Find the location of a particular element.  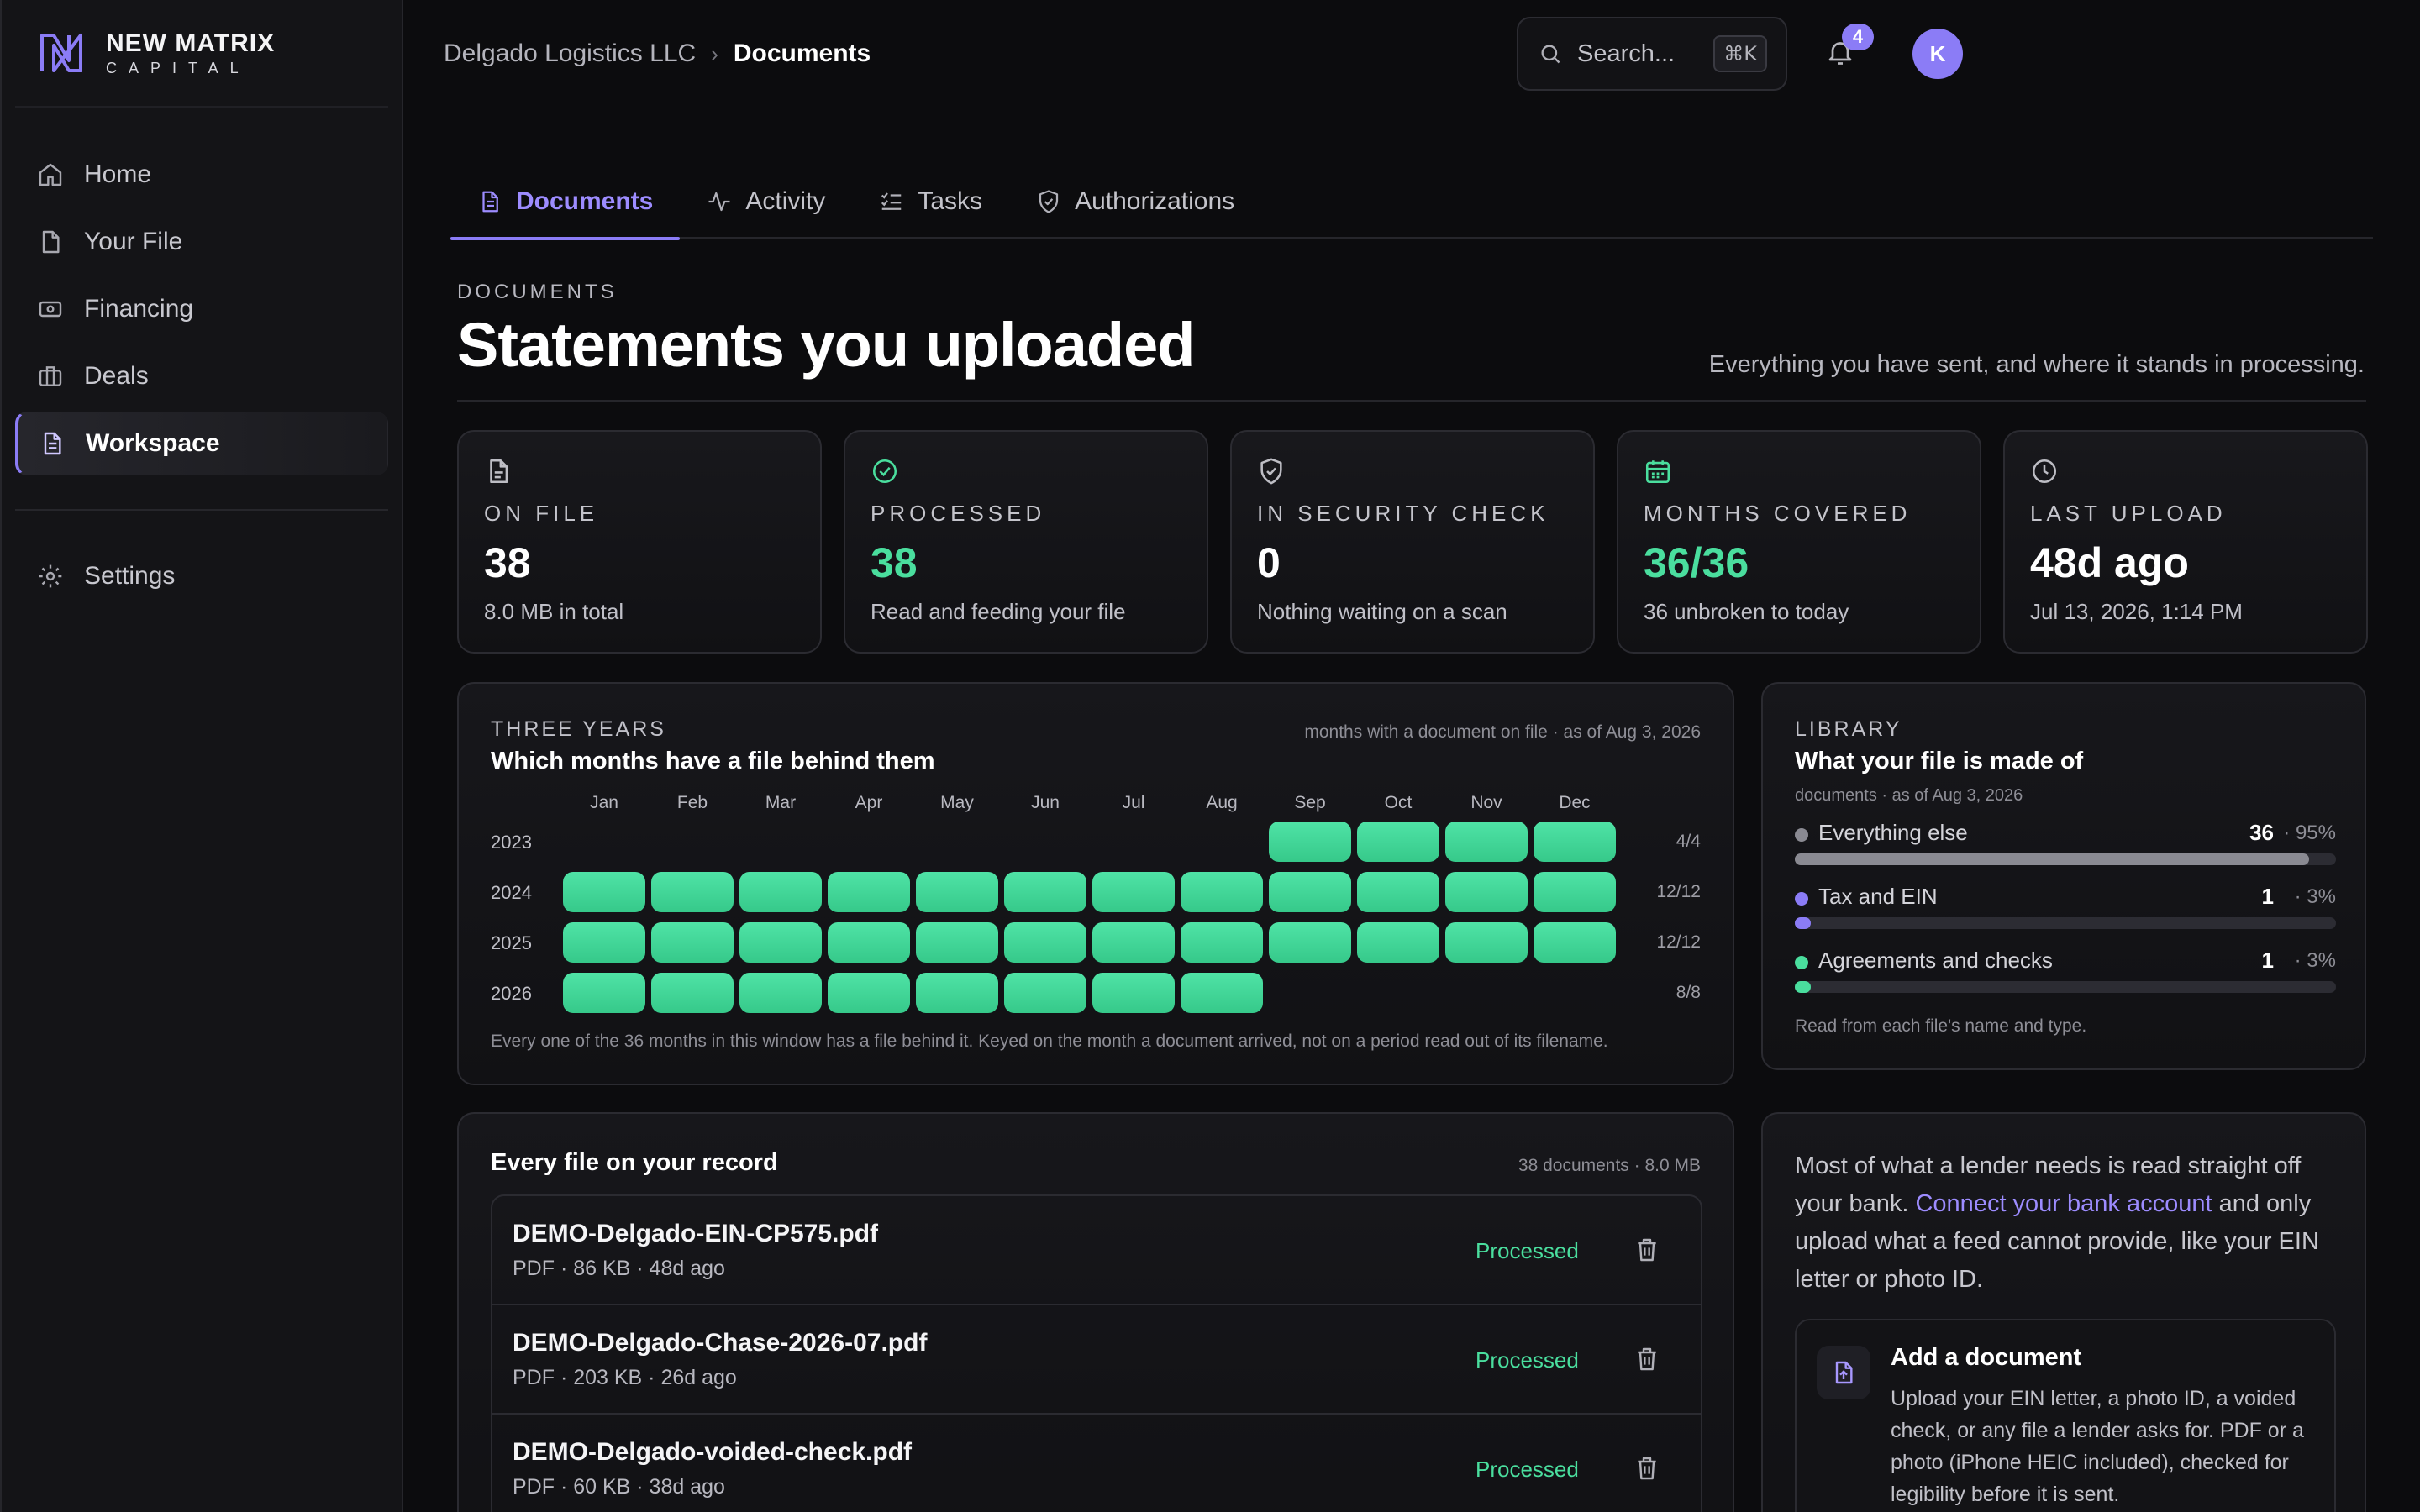

month-label: Feb is located at coordinates (692, 802).